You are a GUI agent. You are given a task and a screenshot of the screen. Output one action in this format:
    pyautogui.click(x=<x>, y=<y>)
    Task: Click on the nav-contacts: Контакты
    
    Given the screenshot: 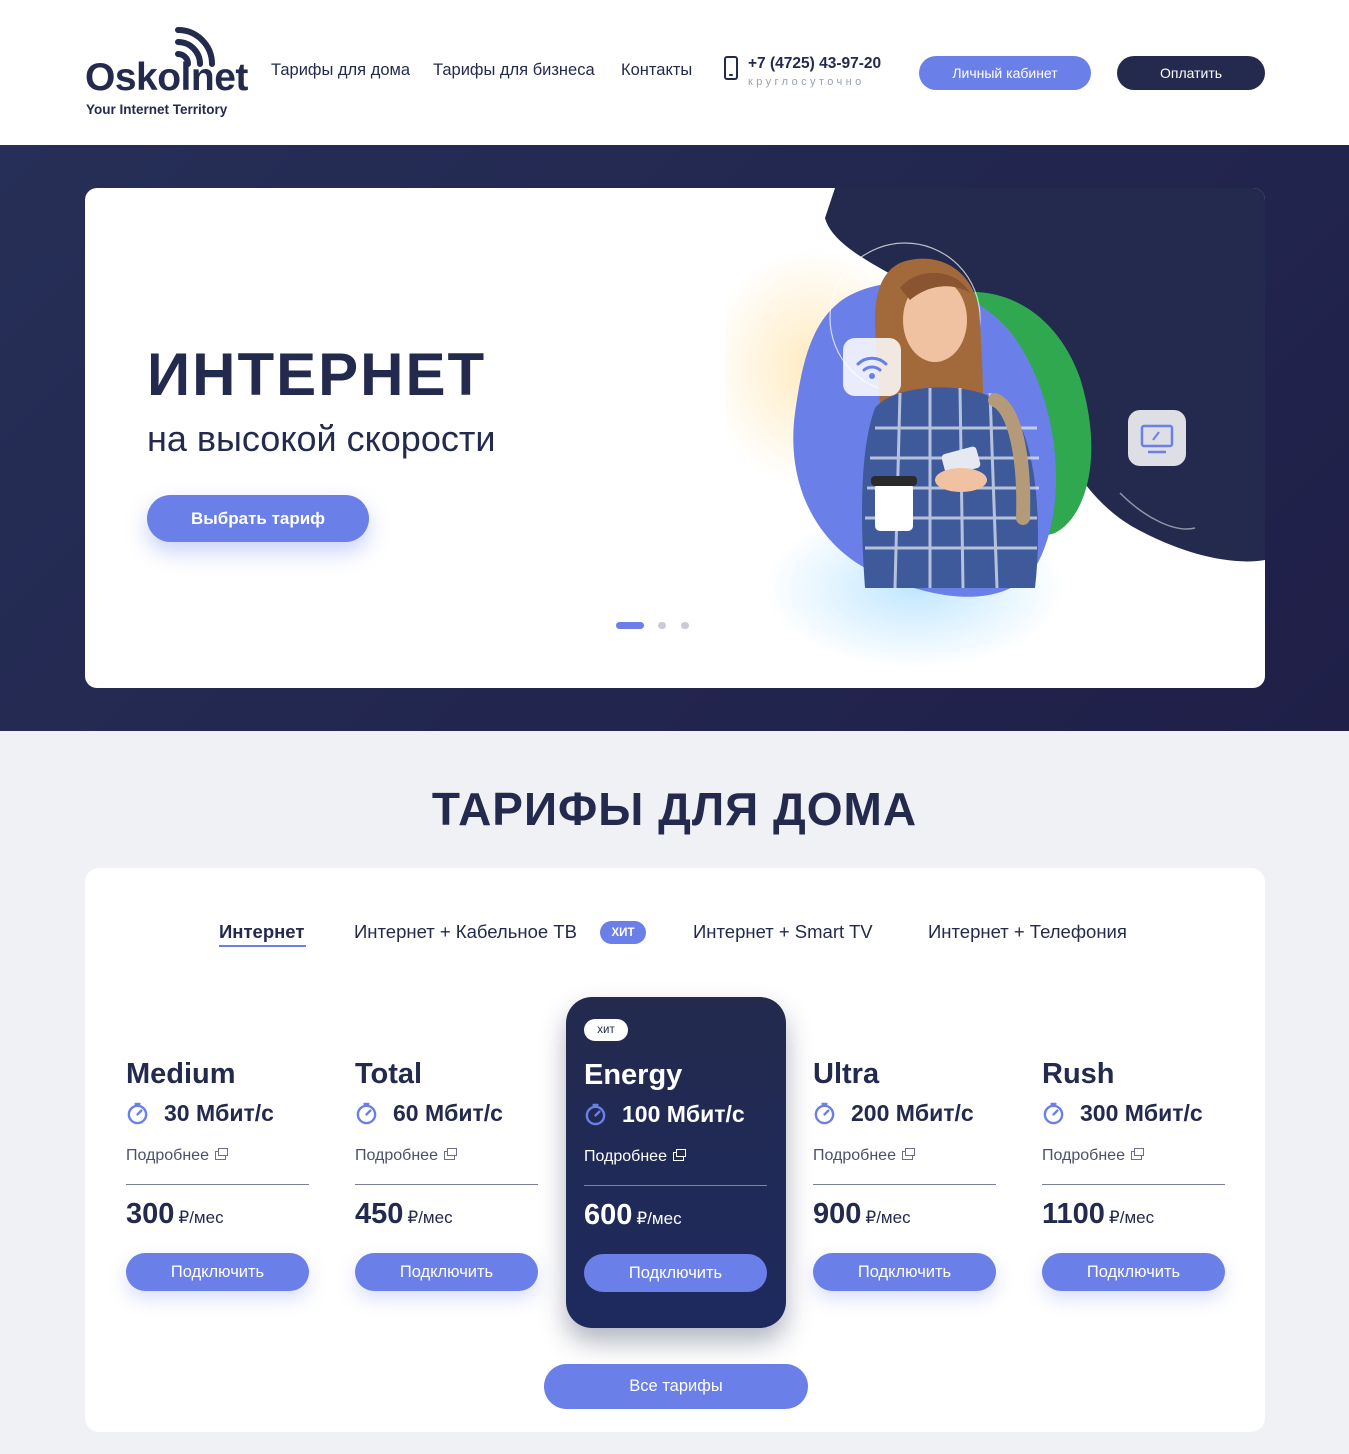 What is the action you would take?
    pyautogui.click(x=656, y=70)
    